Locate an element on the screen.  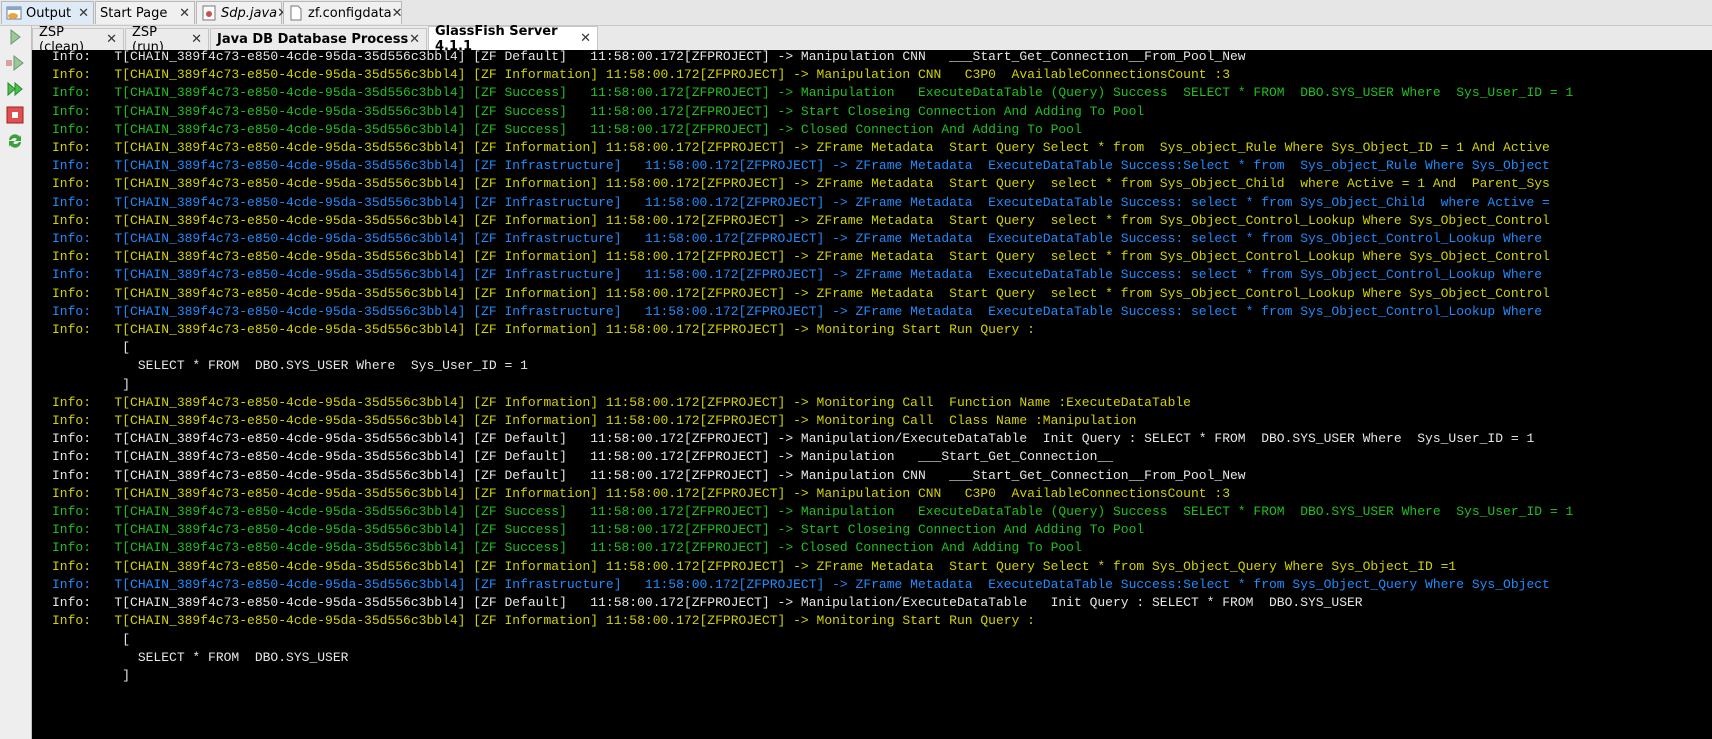
output-toolbar is located at coordinates (16, 382).